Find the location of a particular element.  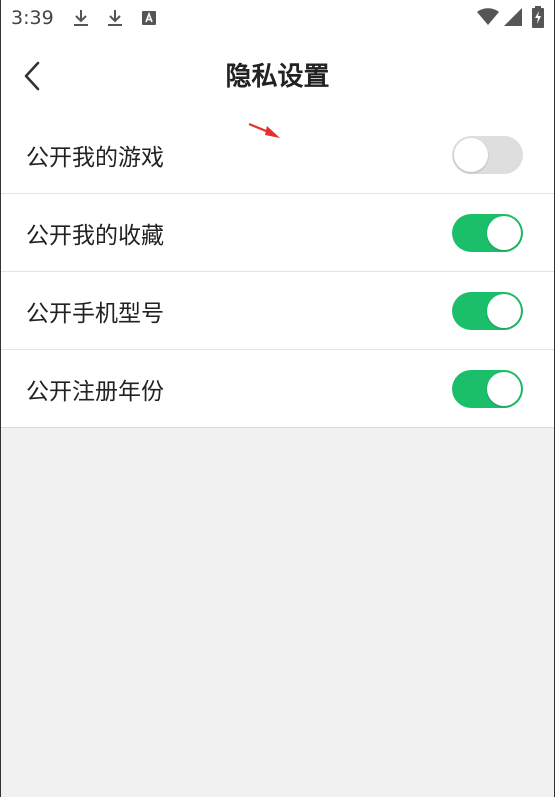

setting-label: 公开注册年份 is located at coordinates (95, 391).